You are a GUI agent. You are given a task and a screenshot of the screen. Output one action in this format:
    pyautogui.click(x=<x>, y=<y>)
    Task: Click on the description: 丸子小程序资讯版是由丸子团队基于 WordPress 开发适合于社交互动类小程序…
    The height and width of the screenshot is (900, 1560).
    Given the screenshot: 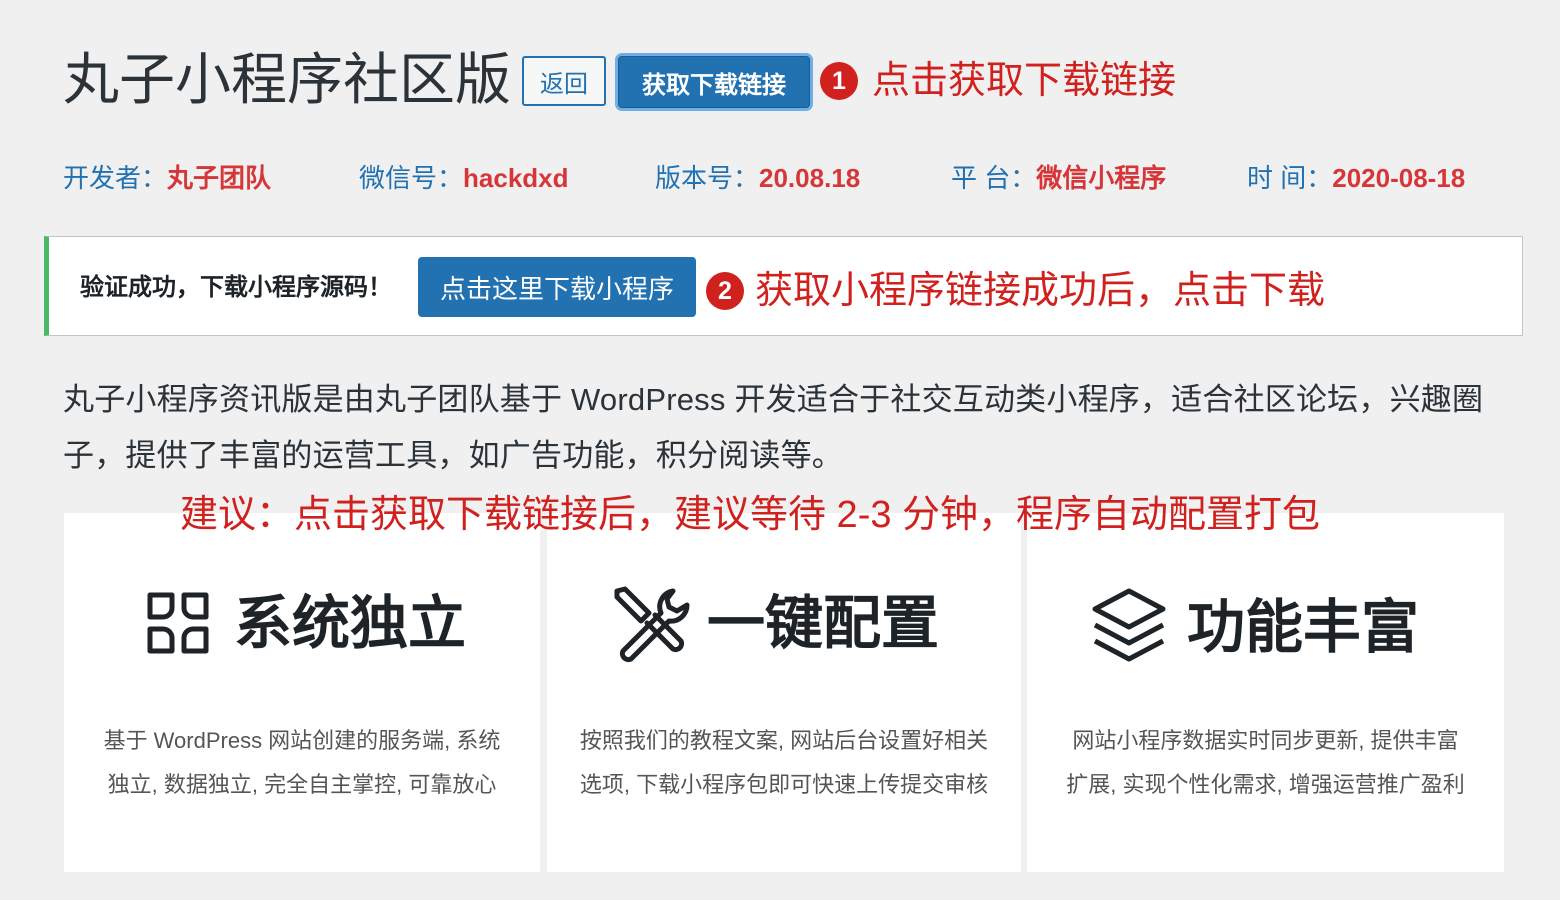 What is the action you would take?
    pyautogui.click(x=773, y=427)
    